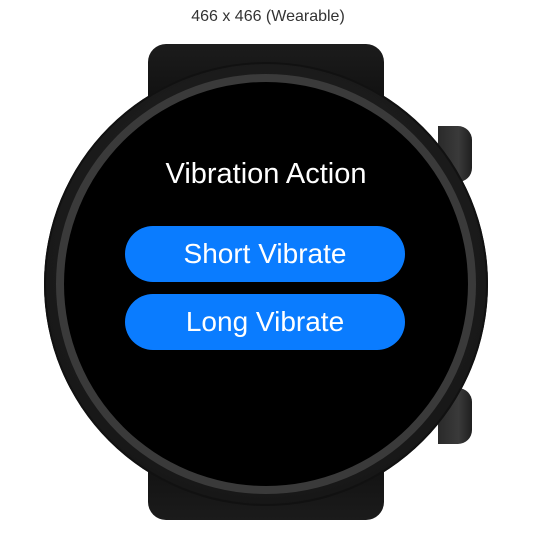 The image size is (536, 536). I want to click on short-vibrate-button: Short Vibrate, so click(265, 254).